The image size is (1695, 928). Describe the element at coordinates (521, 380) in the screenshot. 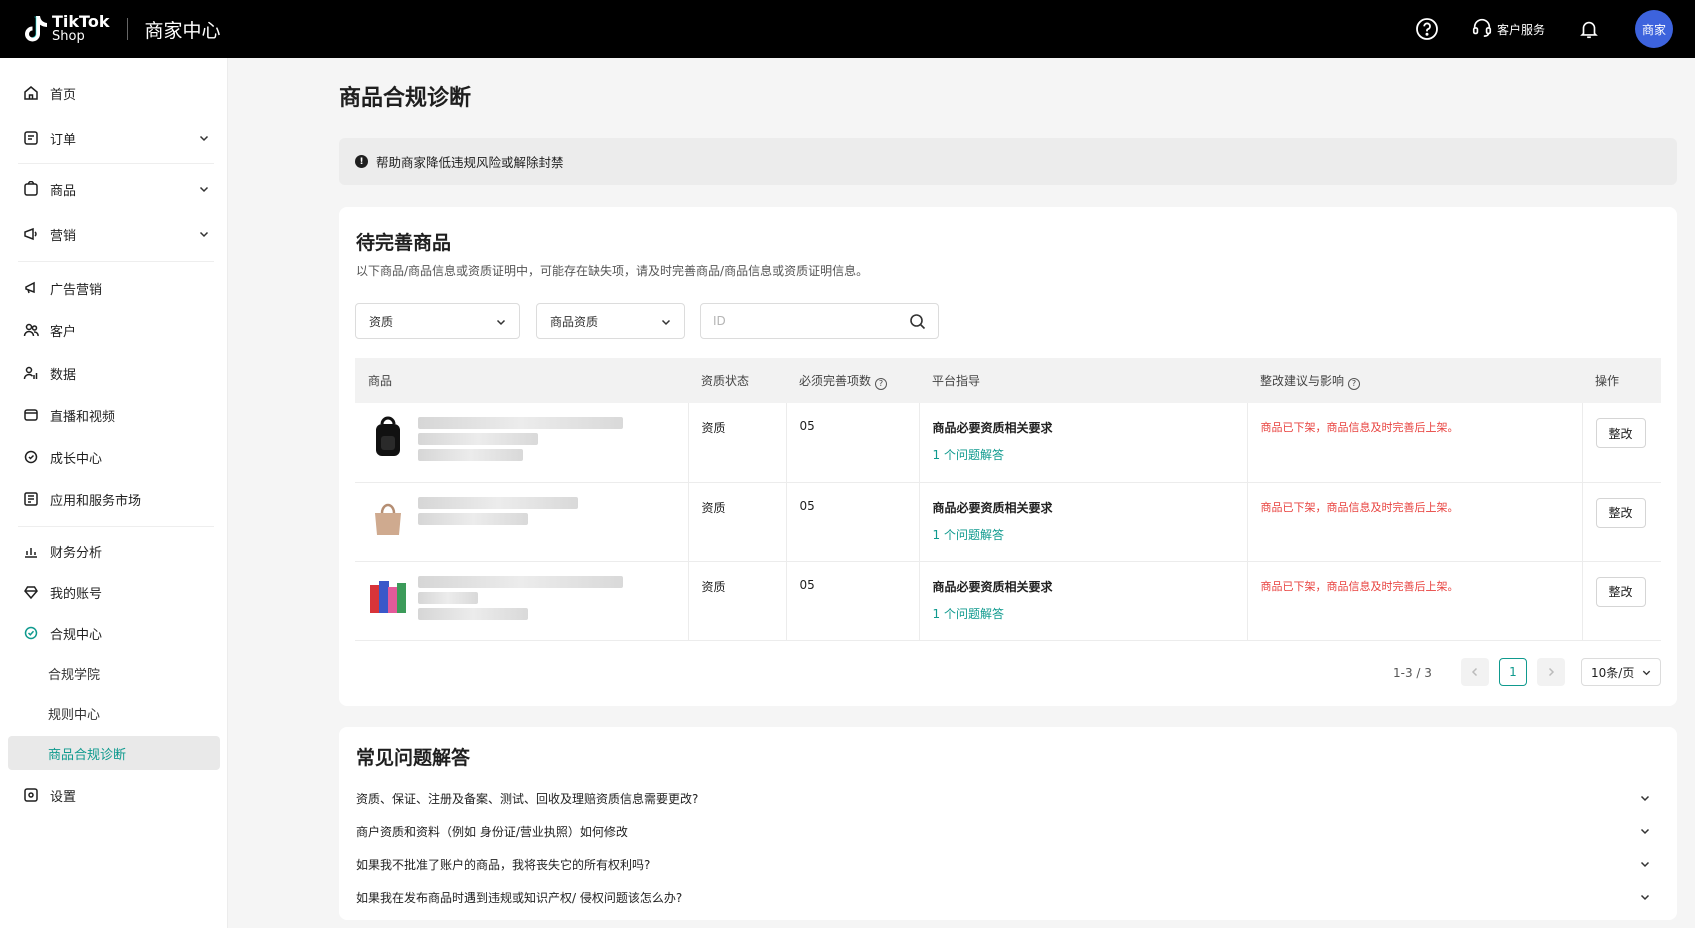

I see `column-header-product: 商品` at that location.